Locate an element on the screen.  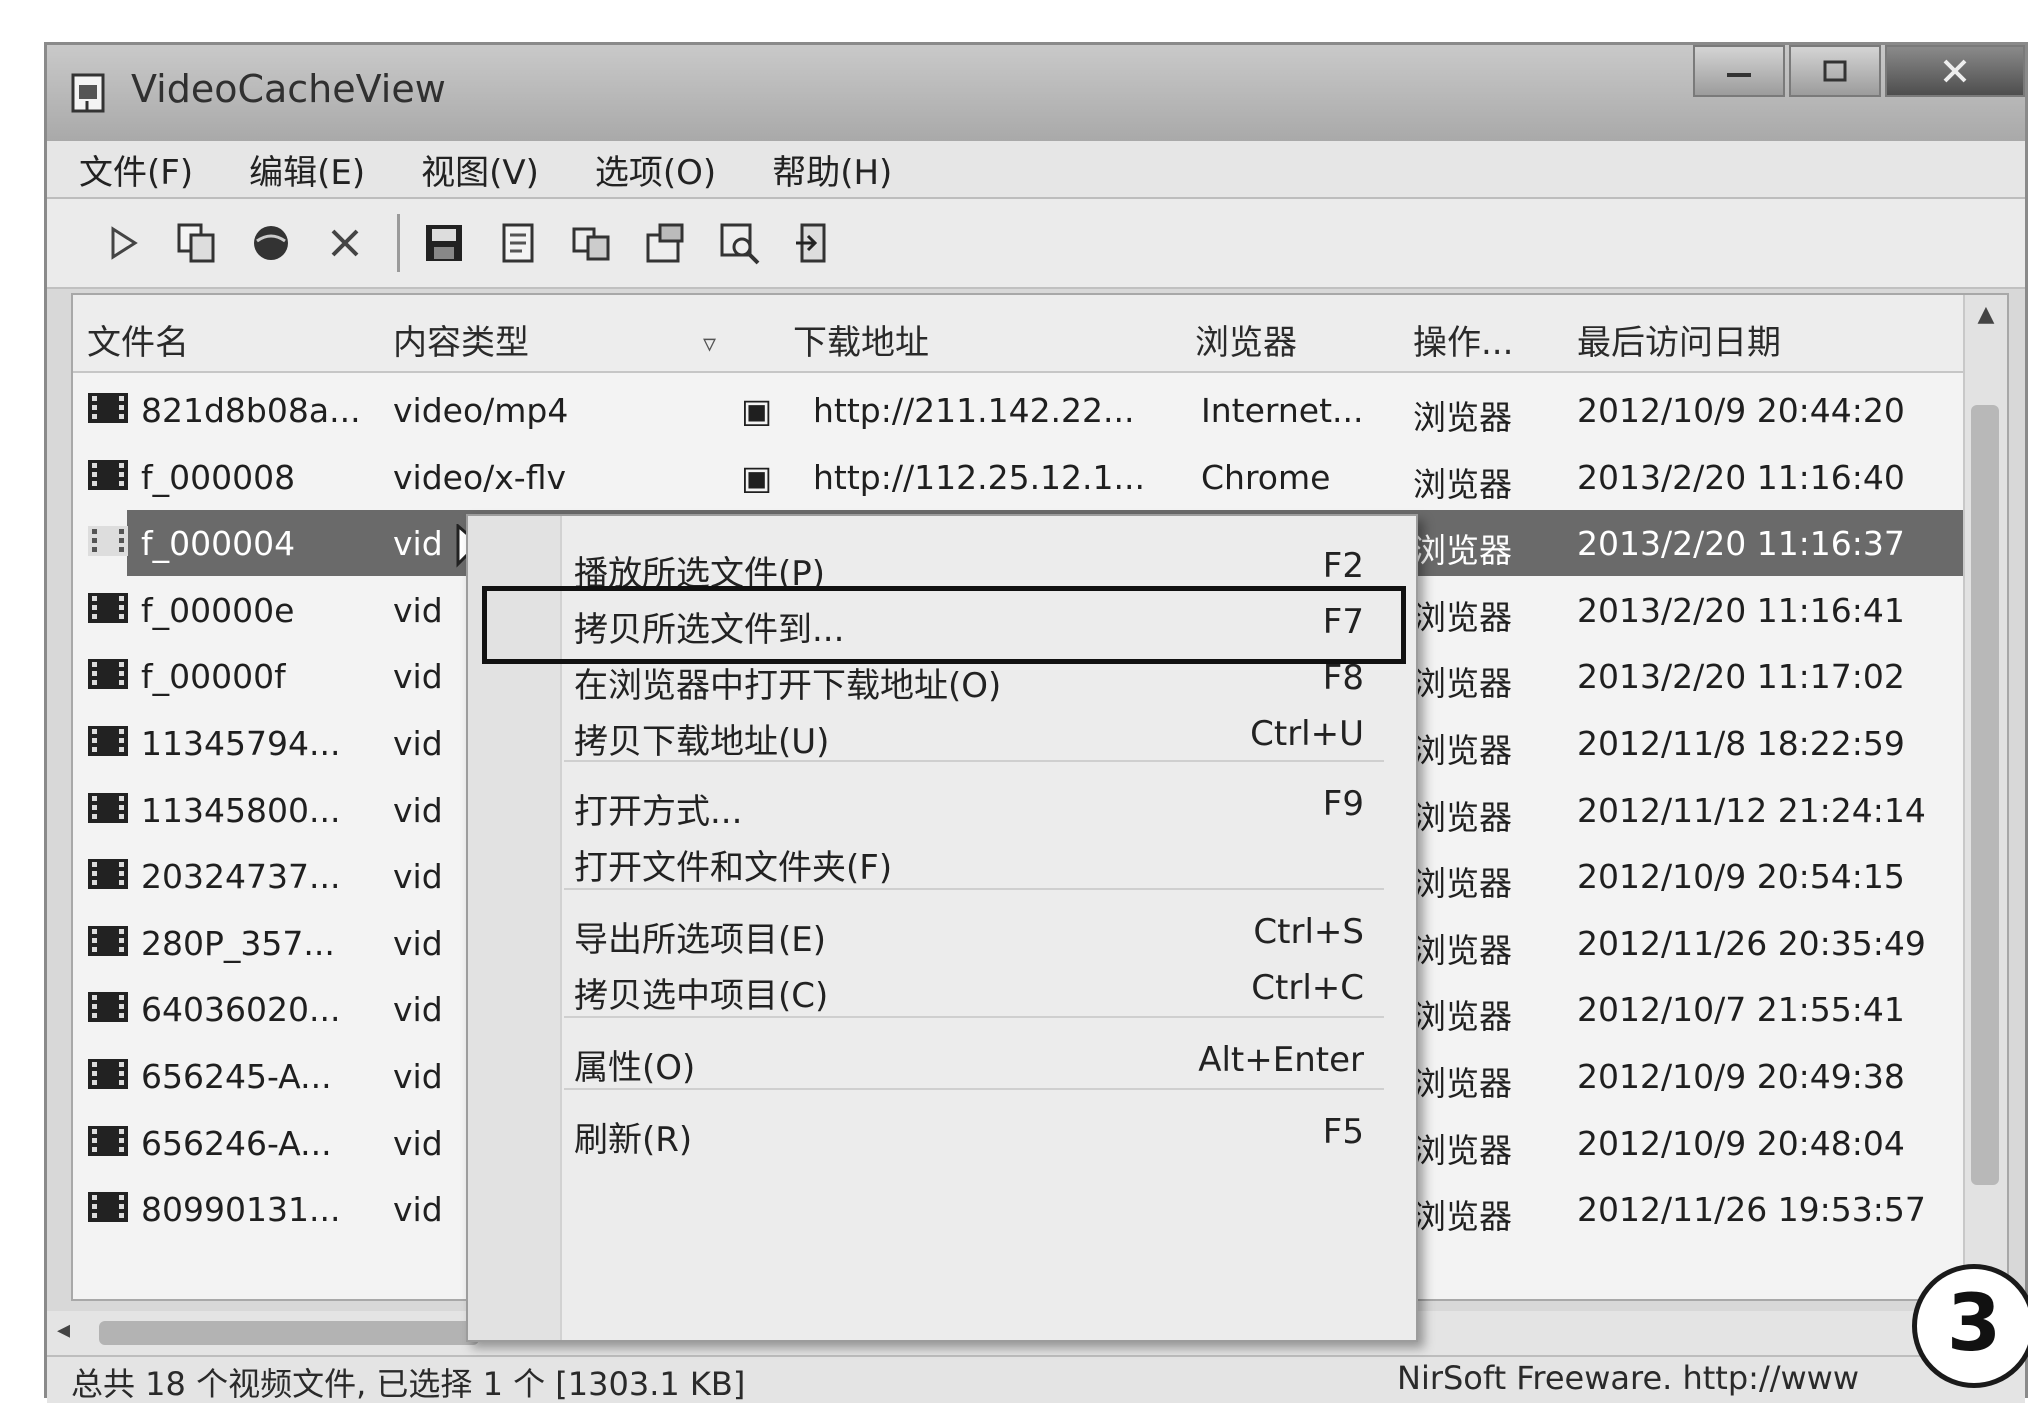
maximize-button is located at coordinates (1835, 71).